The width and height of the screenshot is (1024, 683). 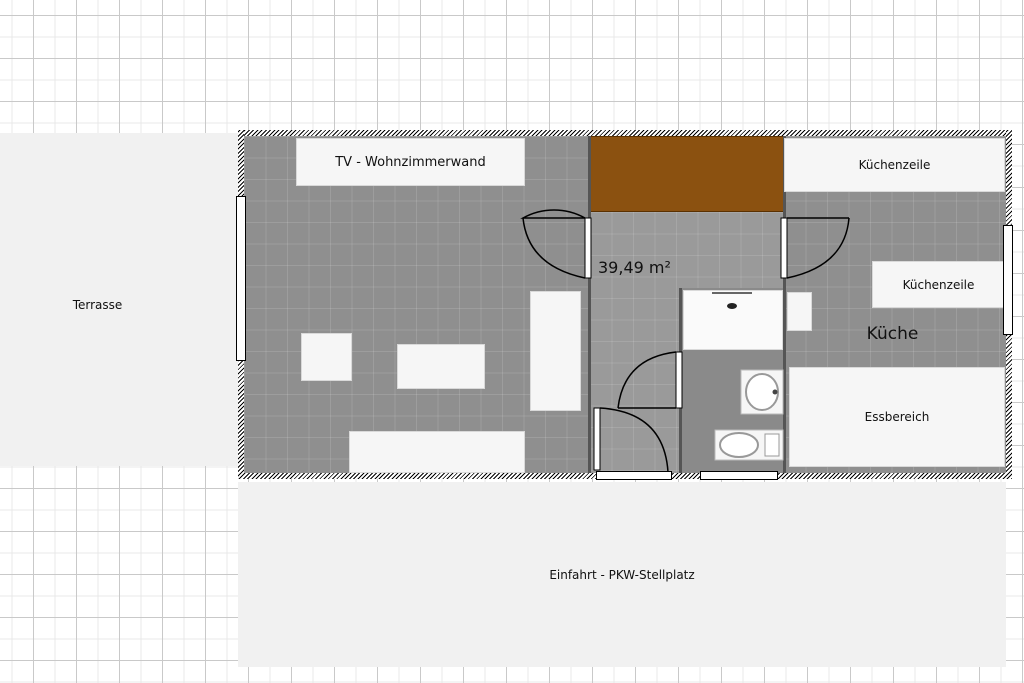 I want to click on armchair, so click(x=326, y=357).